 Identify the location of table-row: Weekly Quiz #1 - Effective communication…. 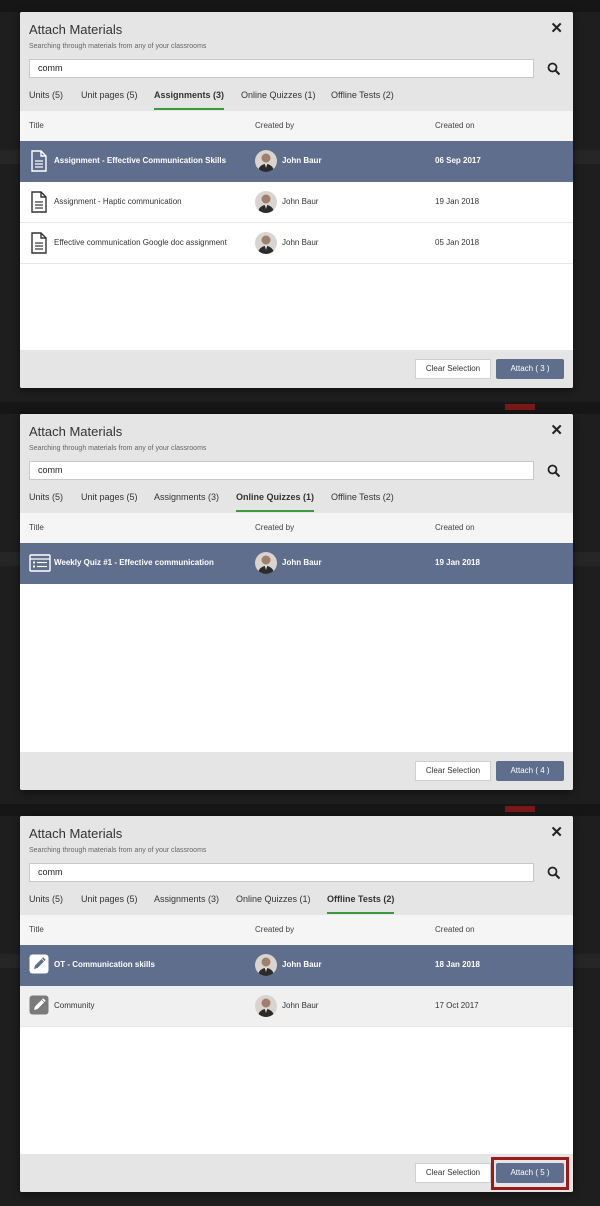
(296, 563).